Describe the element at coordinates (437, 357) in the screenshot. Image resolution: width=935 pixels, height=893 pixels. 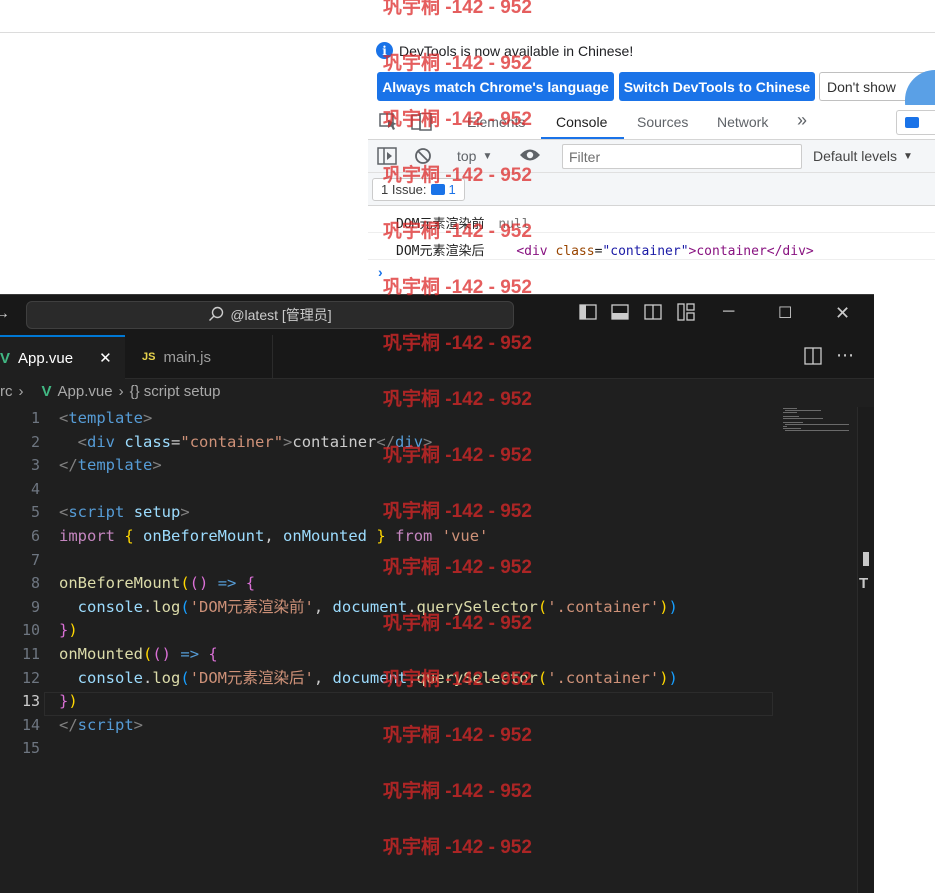
I see `editor-tabbar: V App.vue ✕ JS main.js ⋯` at that location.